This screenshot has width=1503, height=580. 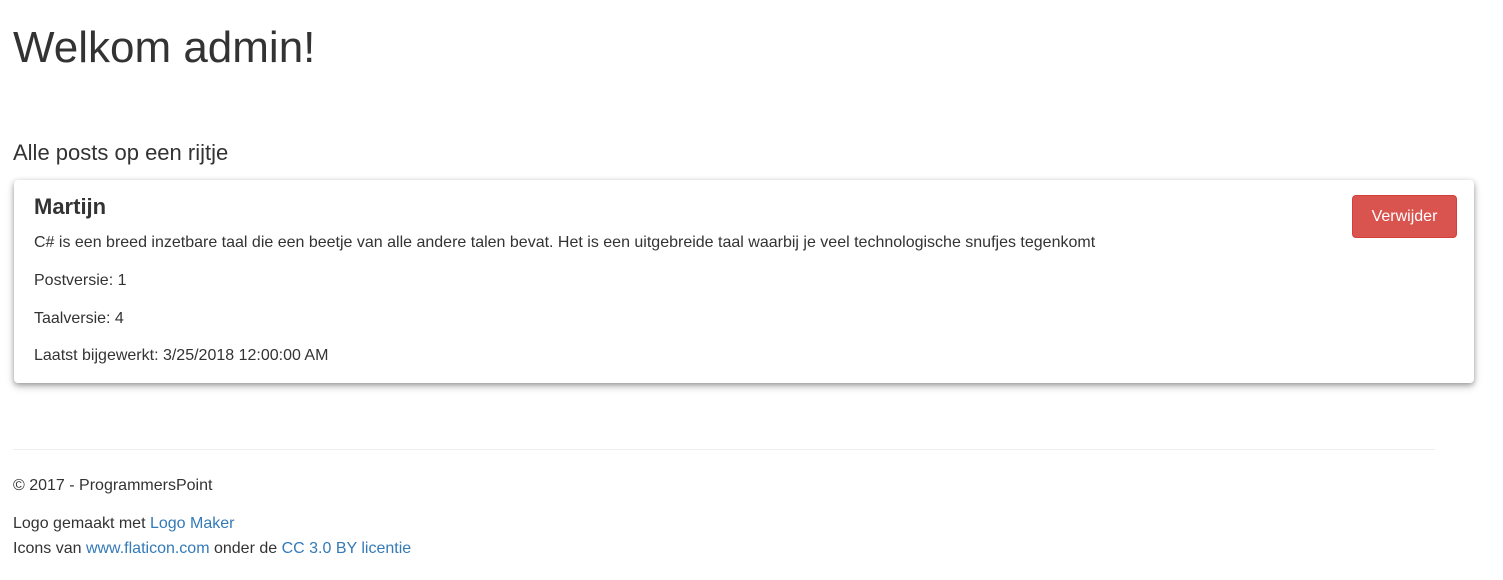 I want to click on section-title: Alle posts op een rijtje, so click(x=121, y=152).